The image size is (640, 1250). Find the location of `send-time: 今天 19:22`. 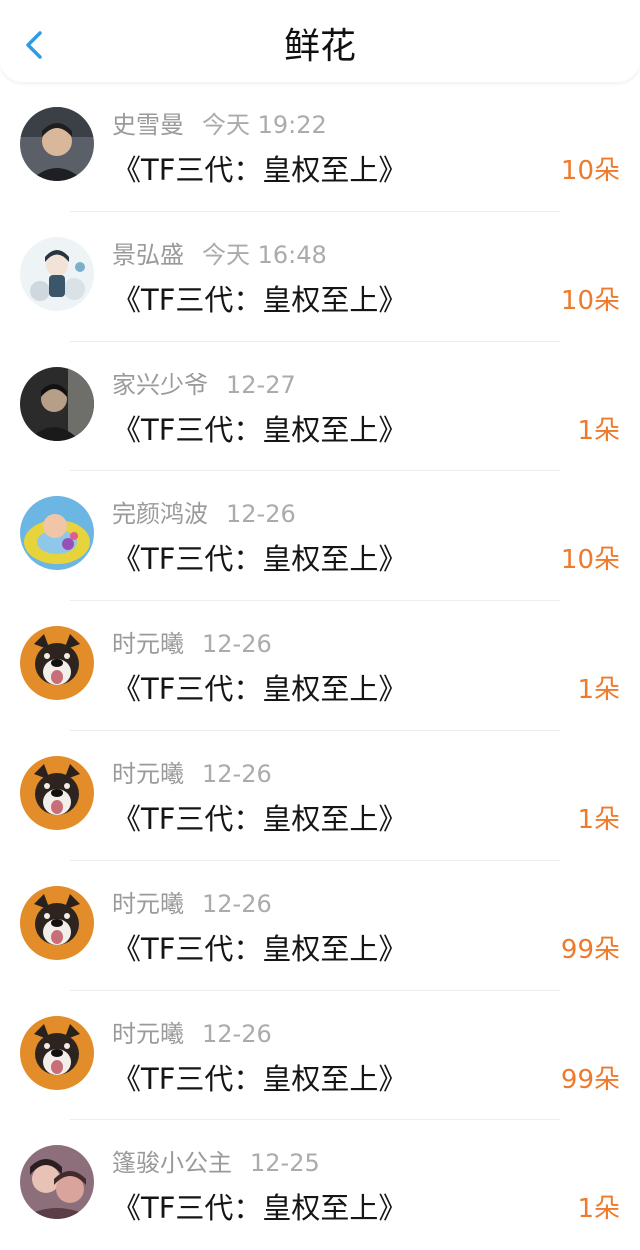

send-time: 今天 19:22 is located at coordinates (264, 125).